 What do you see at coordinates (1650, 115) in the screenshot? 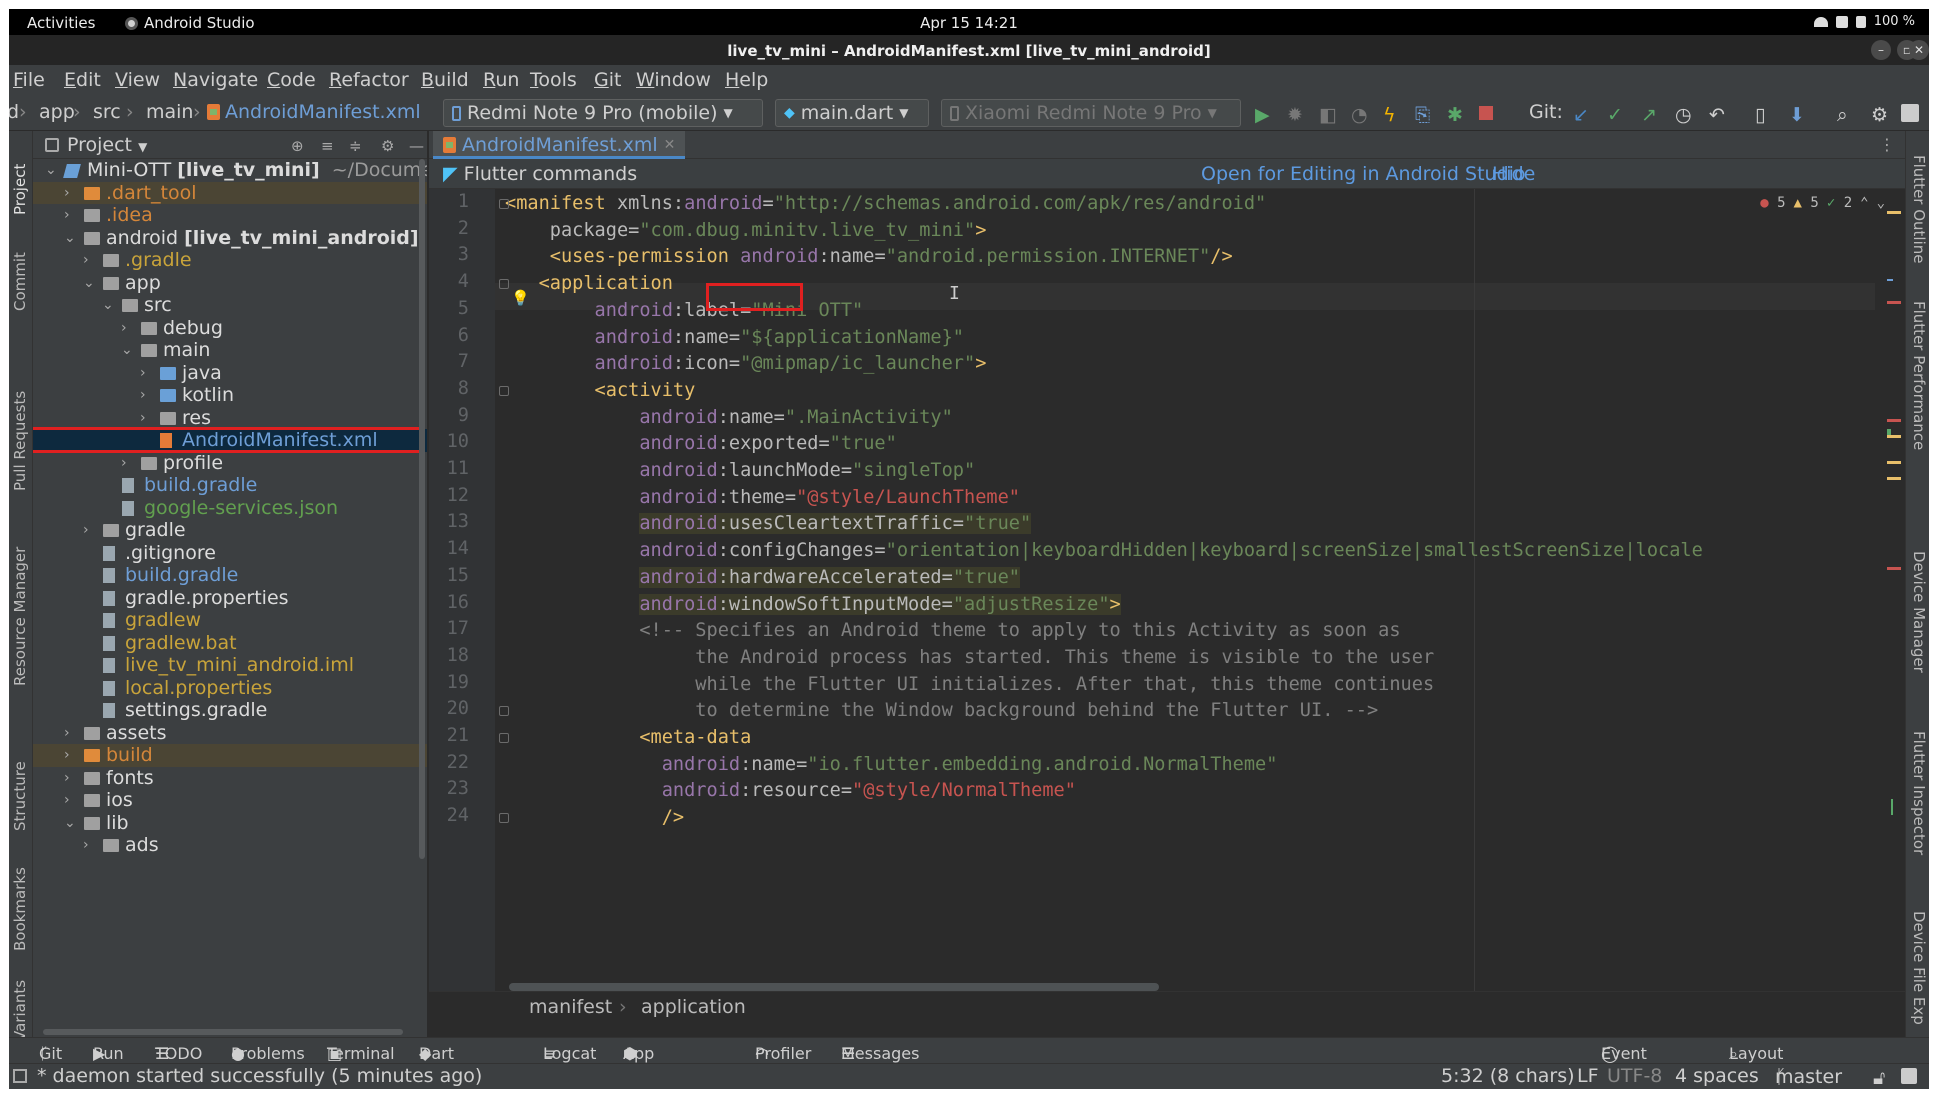
I see `git-push-icon: ↗` at bounding box center [1650, 115].